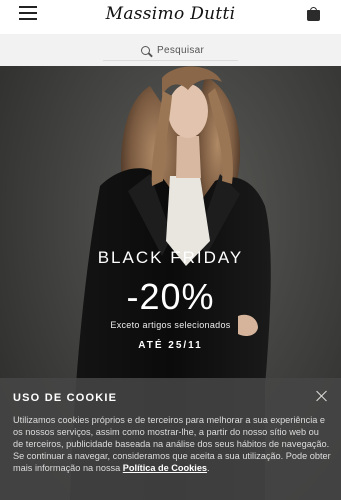 The image size is (341, 500). Describe the element at coordinates (165, 468) in the screenshot. I see `cookie-policy-link: Política de Cookies` at that location.